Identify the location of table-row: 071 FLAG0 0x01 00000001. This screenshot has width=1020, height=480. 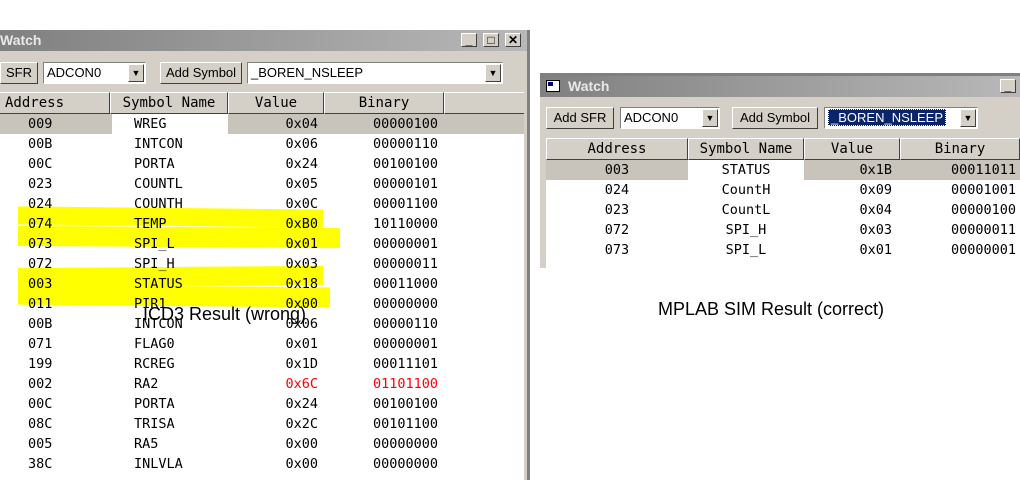
(262, 344).